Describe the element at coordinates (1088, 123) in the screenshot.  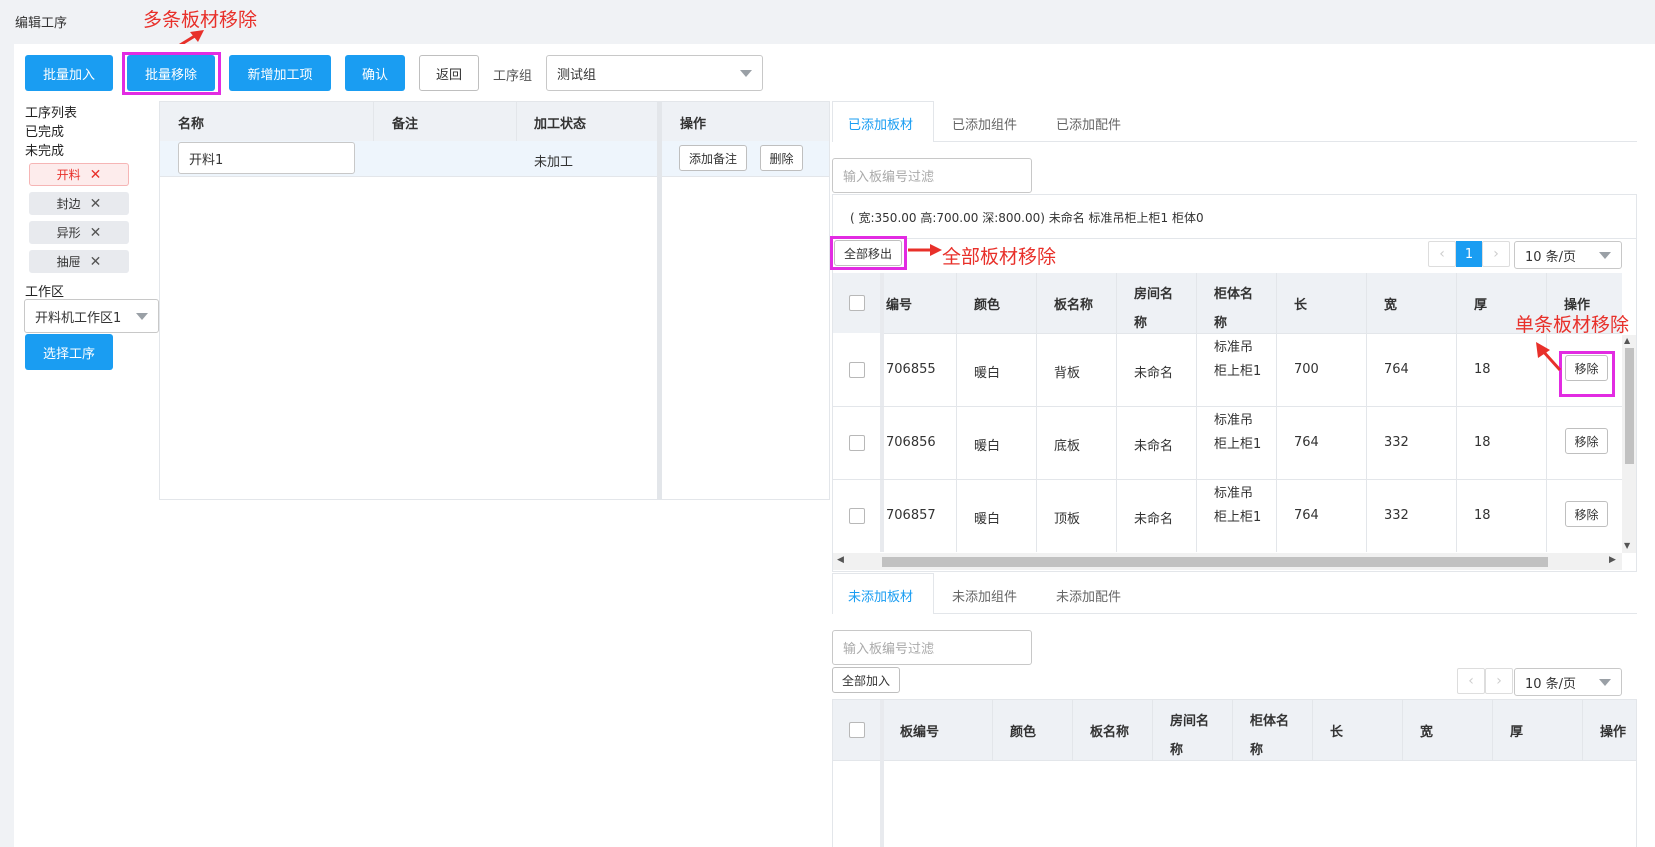
I see `tab-added-accessories: 已添加配件` at that location.